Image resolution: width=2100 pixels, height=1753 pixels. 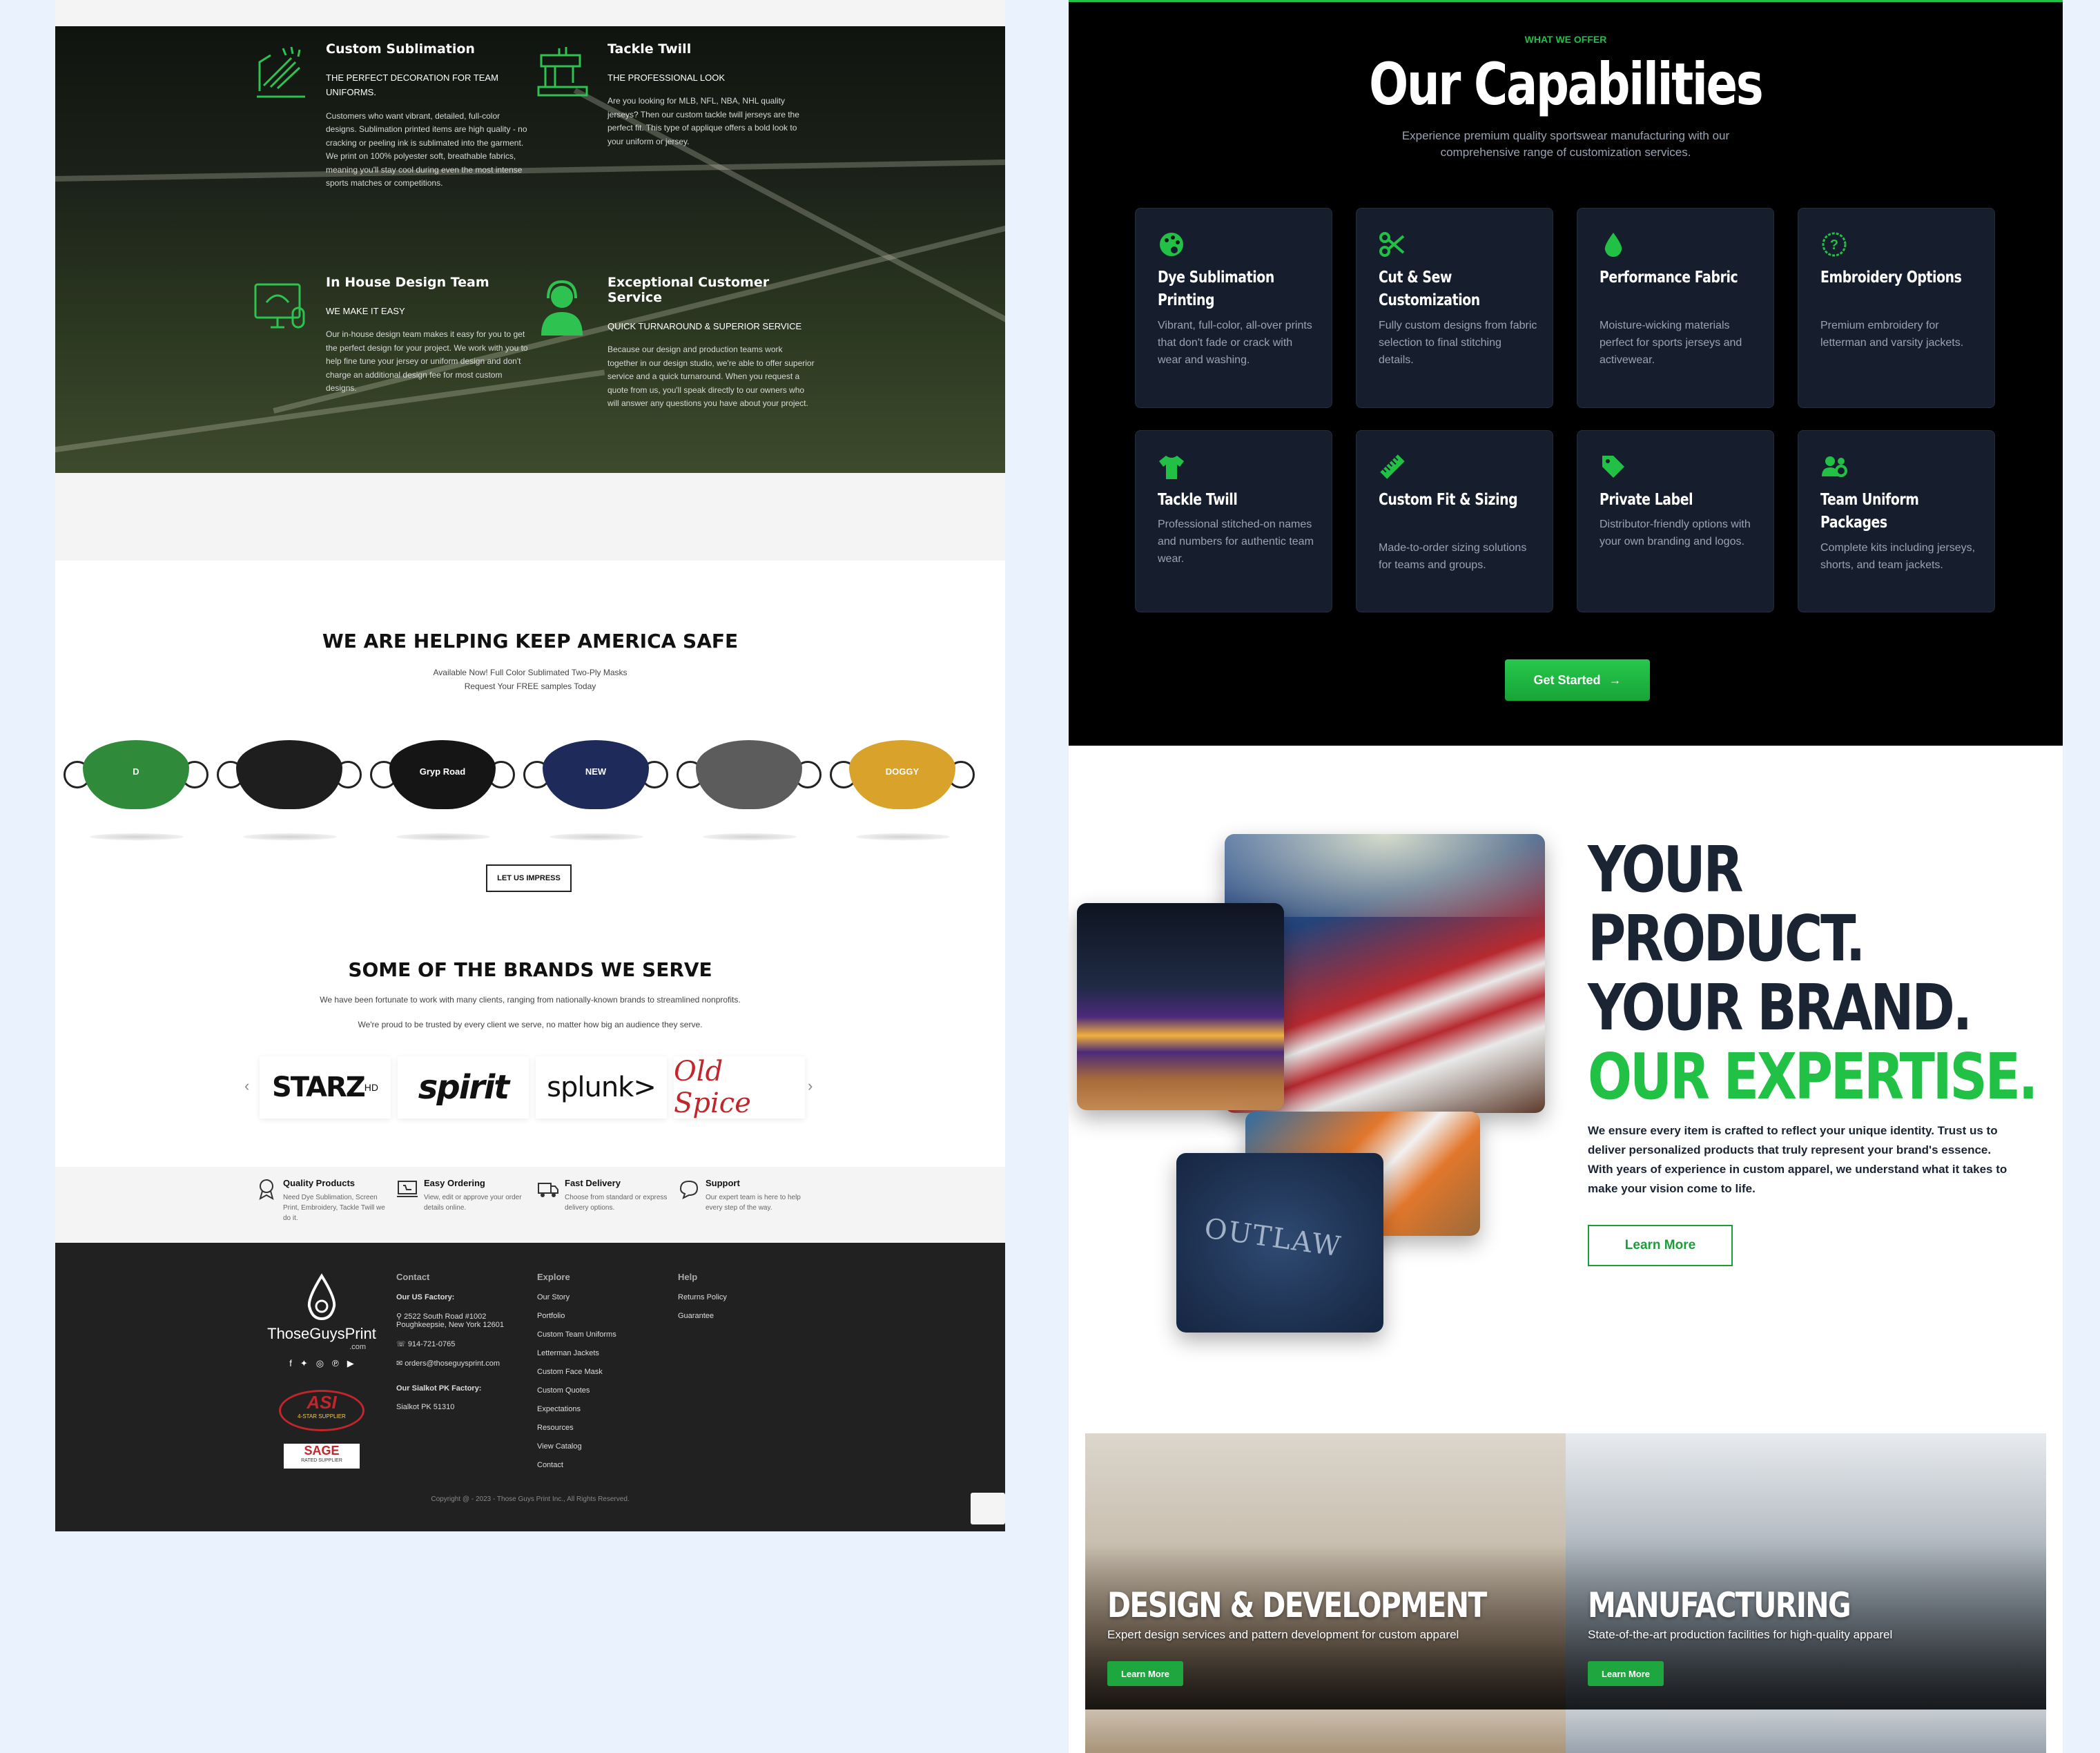 What do you see at coordinates (1646, 500) in the screenshot?
I see `card-title: Private Label` at bounding box center [1646, 500].